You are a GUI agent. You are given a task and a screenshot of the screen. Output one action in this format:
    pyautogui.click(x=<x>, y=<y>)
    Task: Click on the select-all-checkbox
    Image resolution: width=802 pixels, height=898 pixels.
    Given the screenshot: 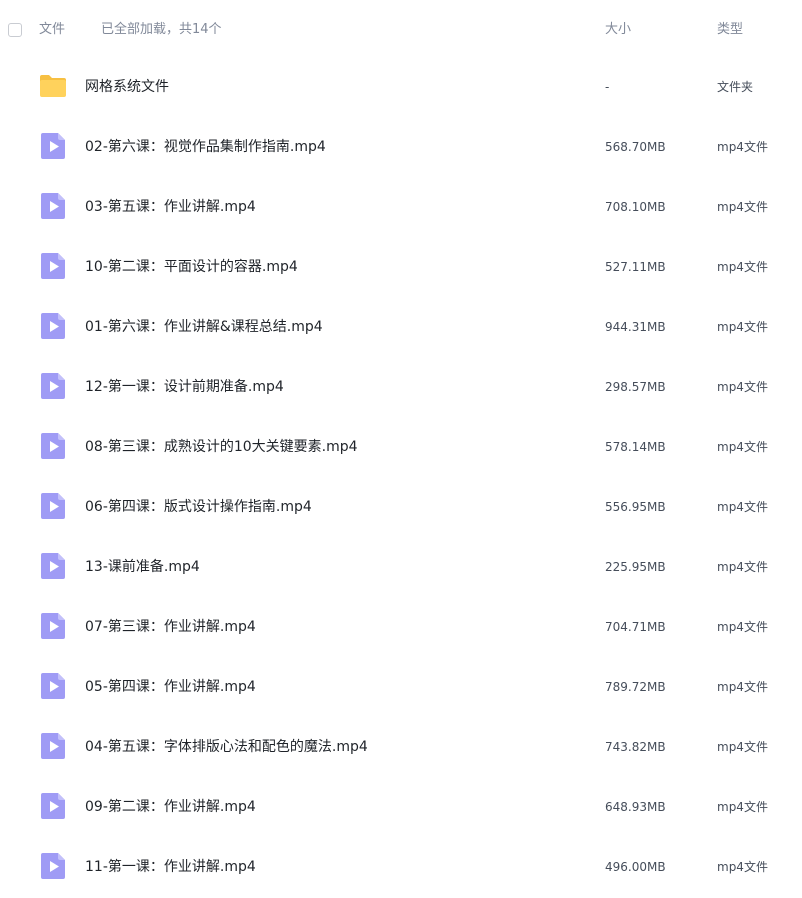 What is the action you would take?
    pyautogui.click(x=15, y=30)
    